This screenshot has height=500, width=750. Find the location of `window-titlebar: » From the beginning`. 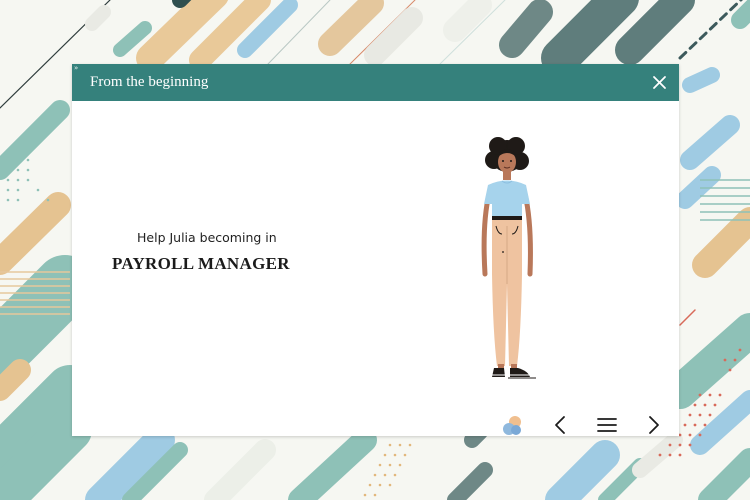

window-titlebar: » From the beginning is located at coordinates (375, 82).